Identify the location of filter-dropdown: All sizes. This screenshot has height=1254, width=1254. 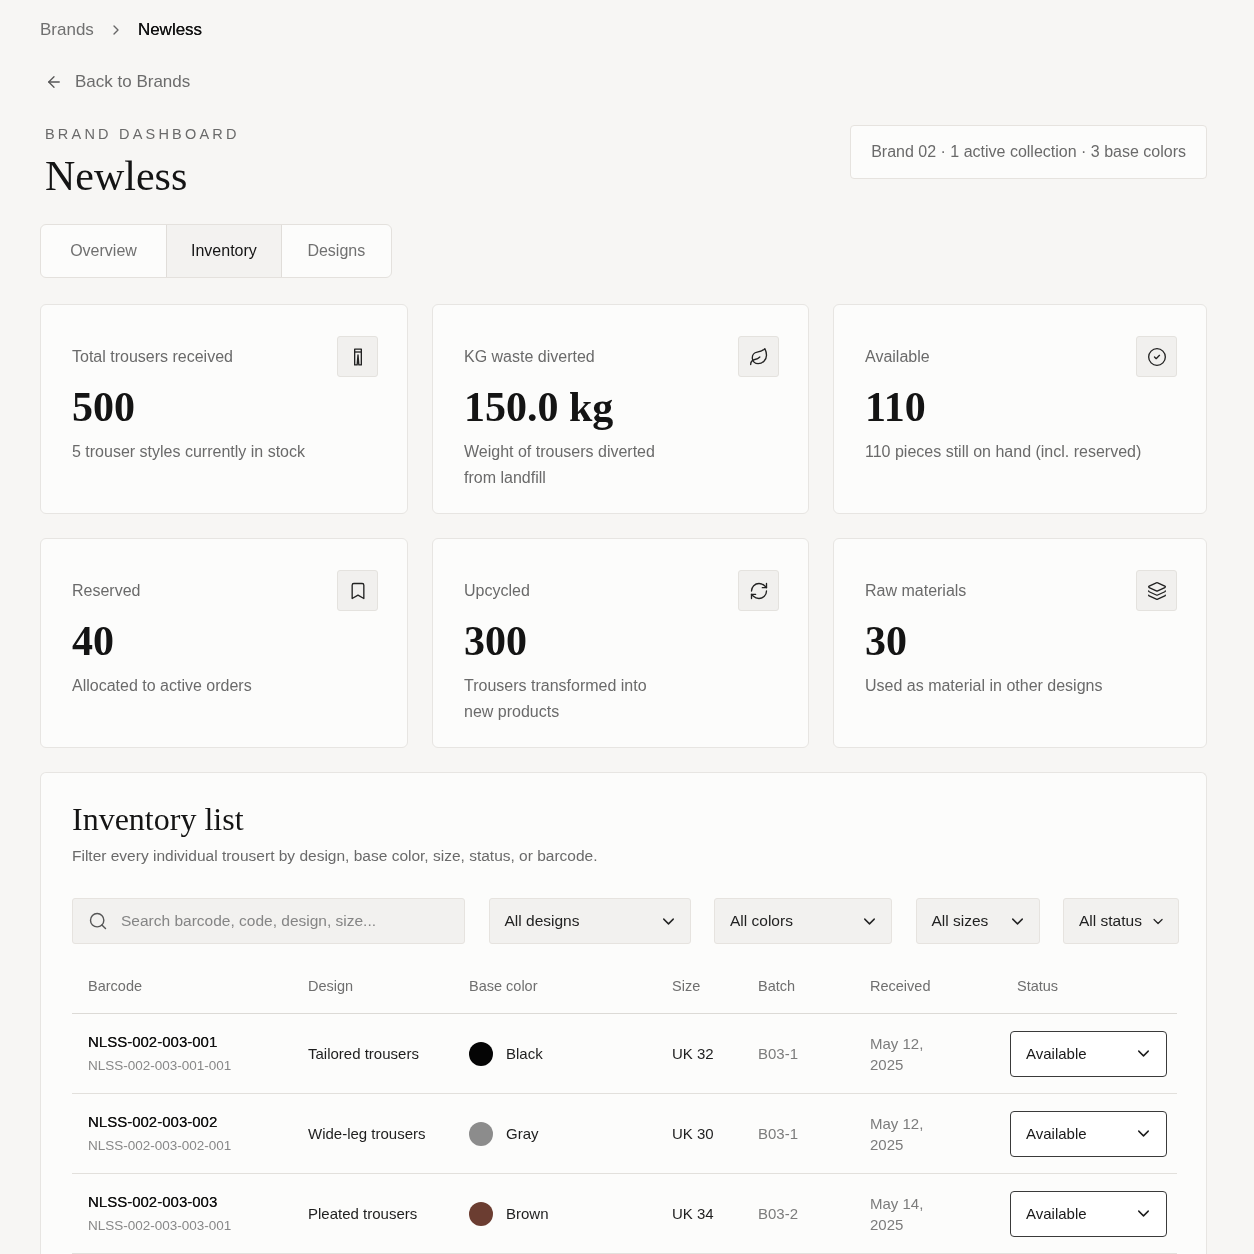
(977, 921).